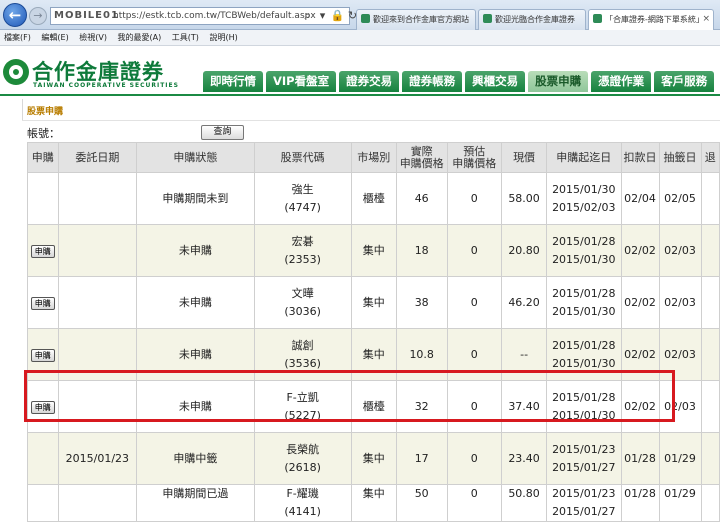 This screenshot has width=720, height=522. I want to click on order-date-cell: 2015/01/23, so click(97, 458).